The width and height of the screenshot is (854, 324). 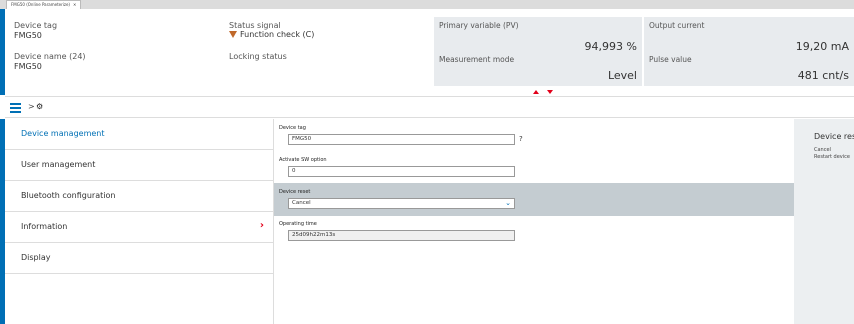 I want to click on device-reset-select: Cancel ⌄, so click(x=401, y=203).